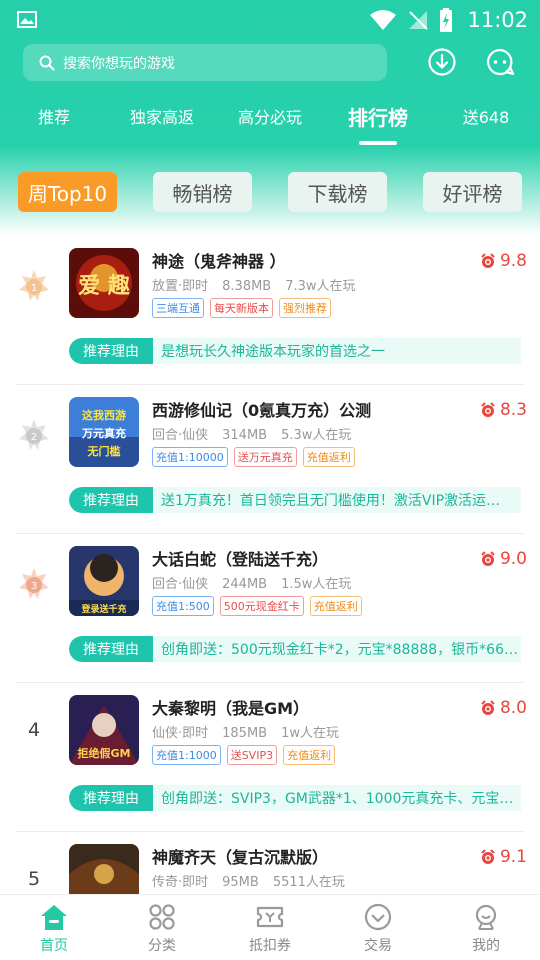  Describe the element at coordinates (104, 730) in the screenshot. I see `game-thumbnail: 拒绝假GM` at that location.